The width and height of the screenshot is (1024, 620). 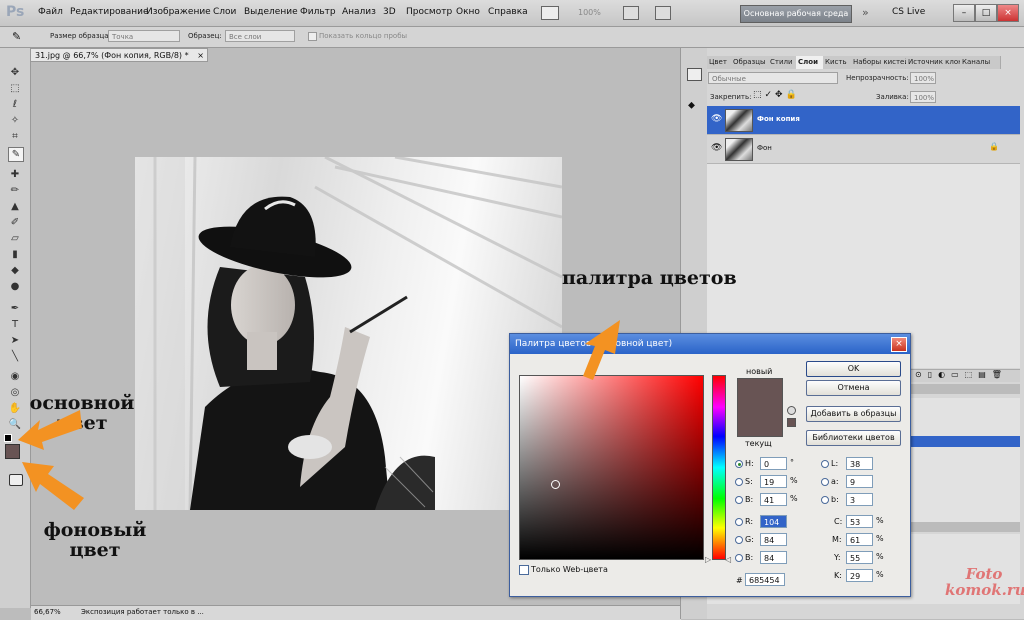 I want to click on m-input: 61, so click(x=859, y=539).